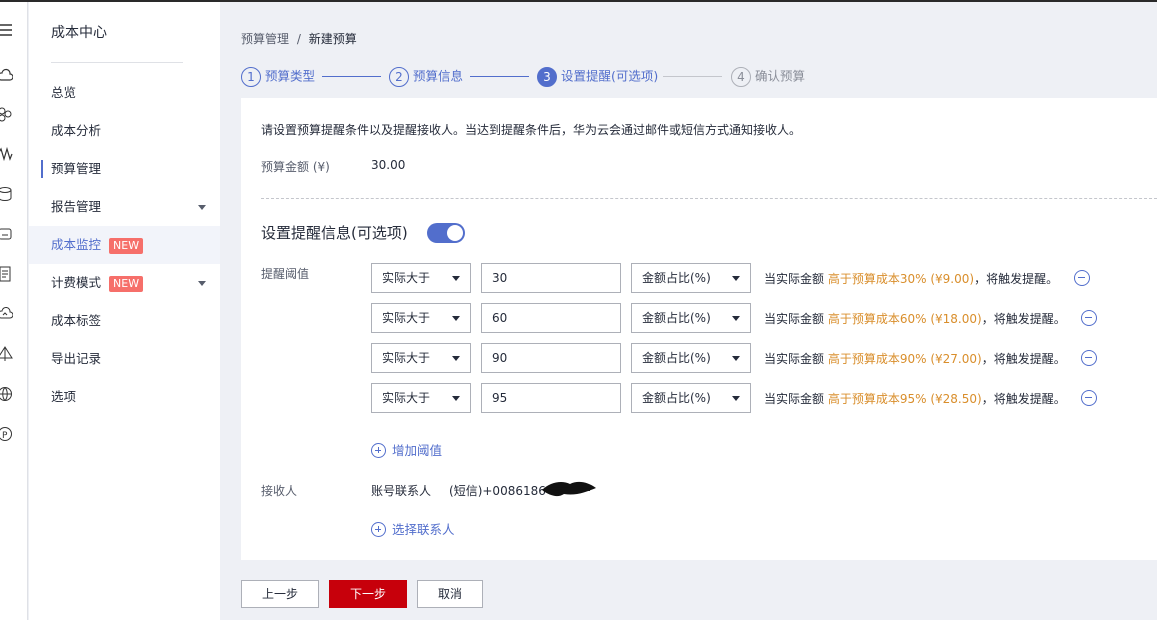 The image size is (1157, 620). I want to click on nav-title: 成本中心, so click(79, 33).